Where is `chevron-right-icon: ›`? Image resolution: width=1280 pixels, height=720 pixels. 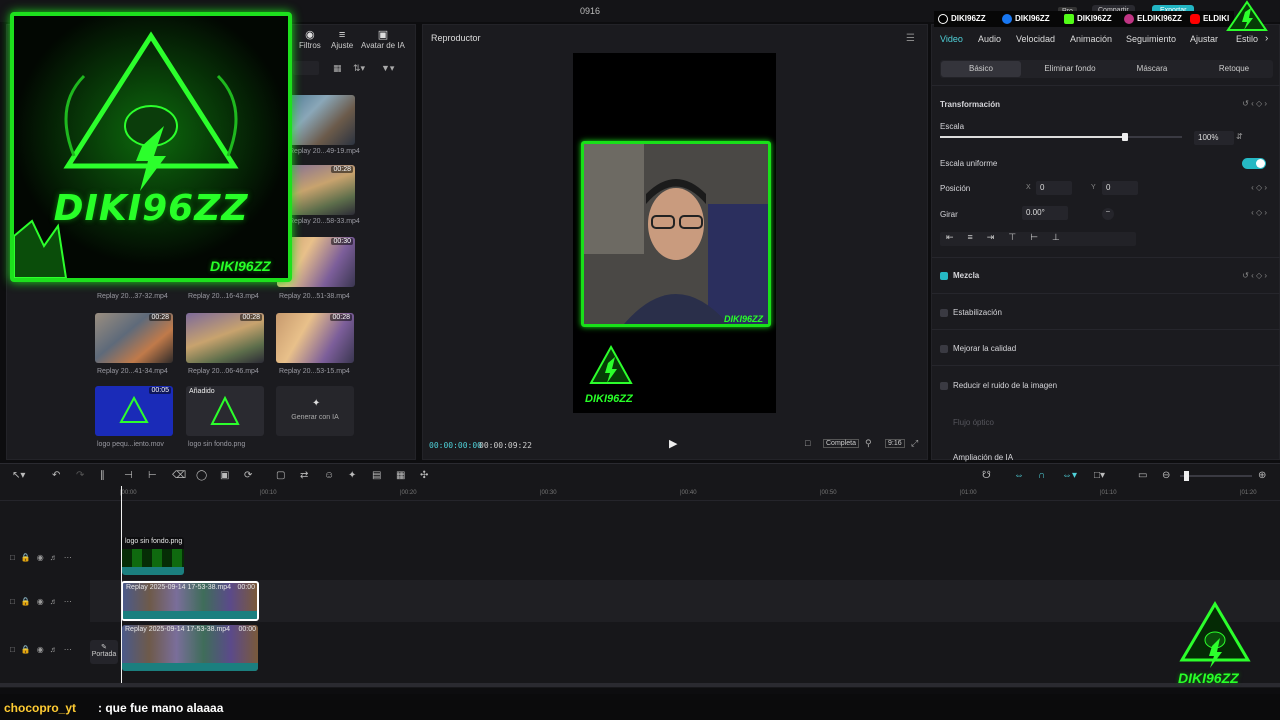 chevron-right-icon: › is located at coordinates (1266, 38).